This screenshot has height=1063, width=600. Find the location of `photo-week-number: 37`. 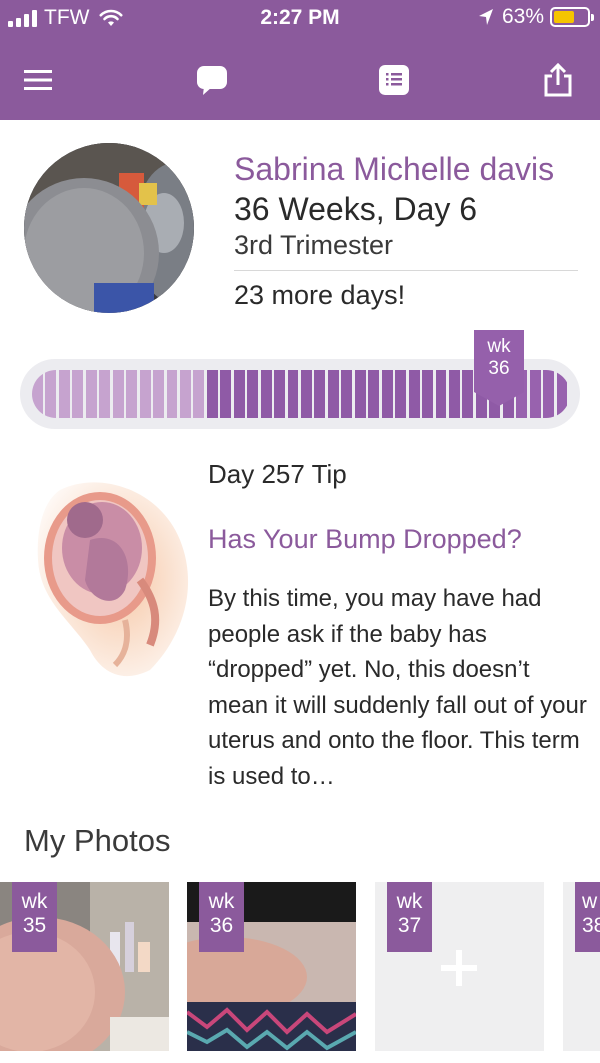

photo-week-number: 37 is located at coordinates (409, 925).